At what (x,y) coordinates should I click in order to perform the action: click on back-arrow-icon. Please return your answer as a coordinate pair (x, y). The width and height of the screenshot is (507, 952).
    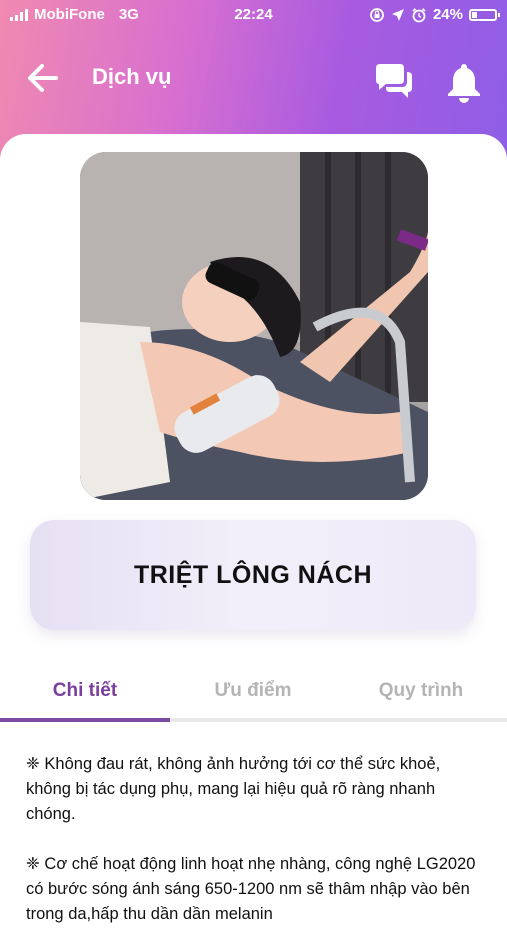
    Looking at the image, I should click on (42, 78).